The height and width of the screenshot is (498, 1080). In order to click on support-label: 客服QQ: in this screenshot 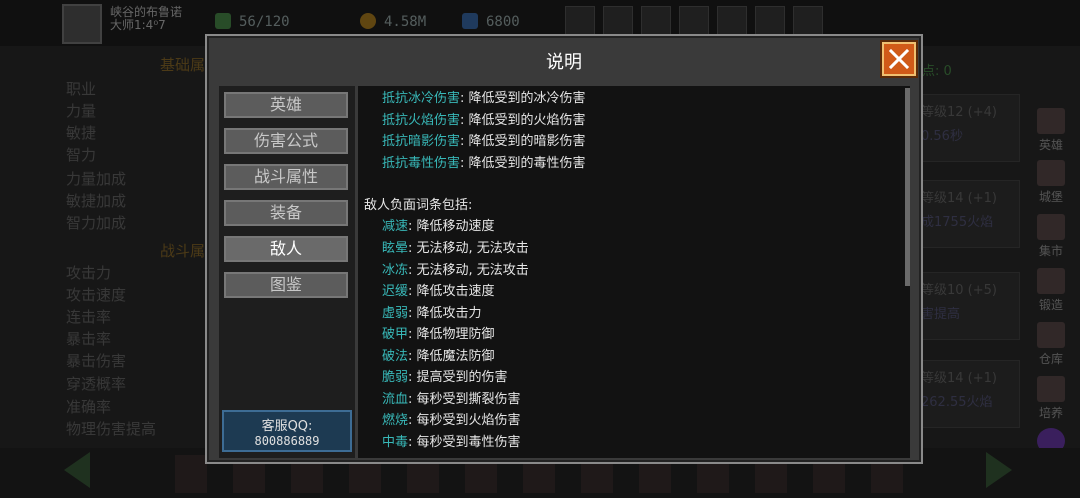, I will do `click(287, 426)`.